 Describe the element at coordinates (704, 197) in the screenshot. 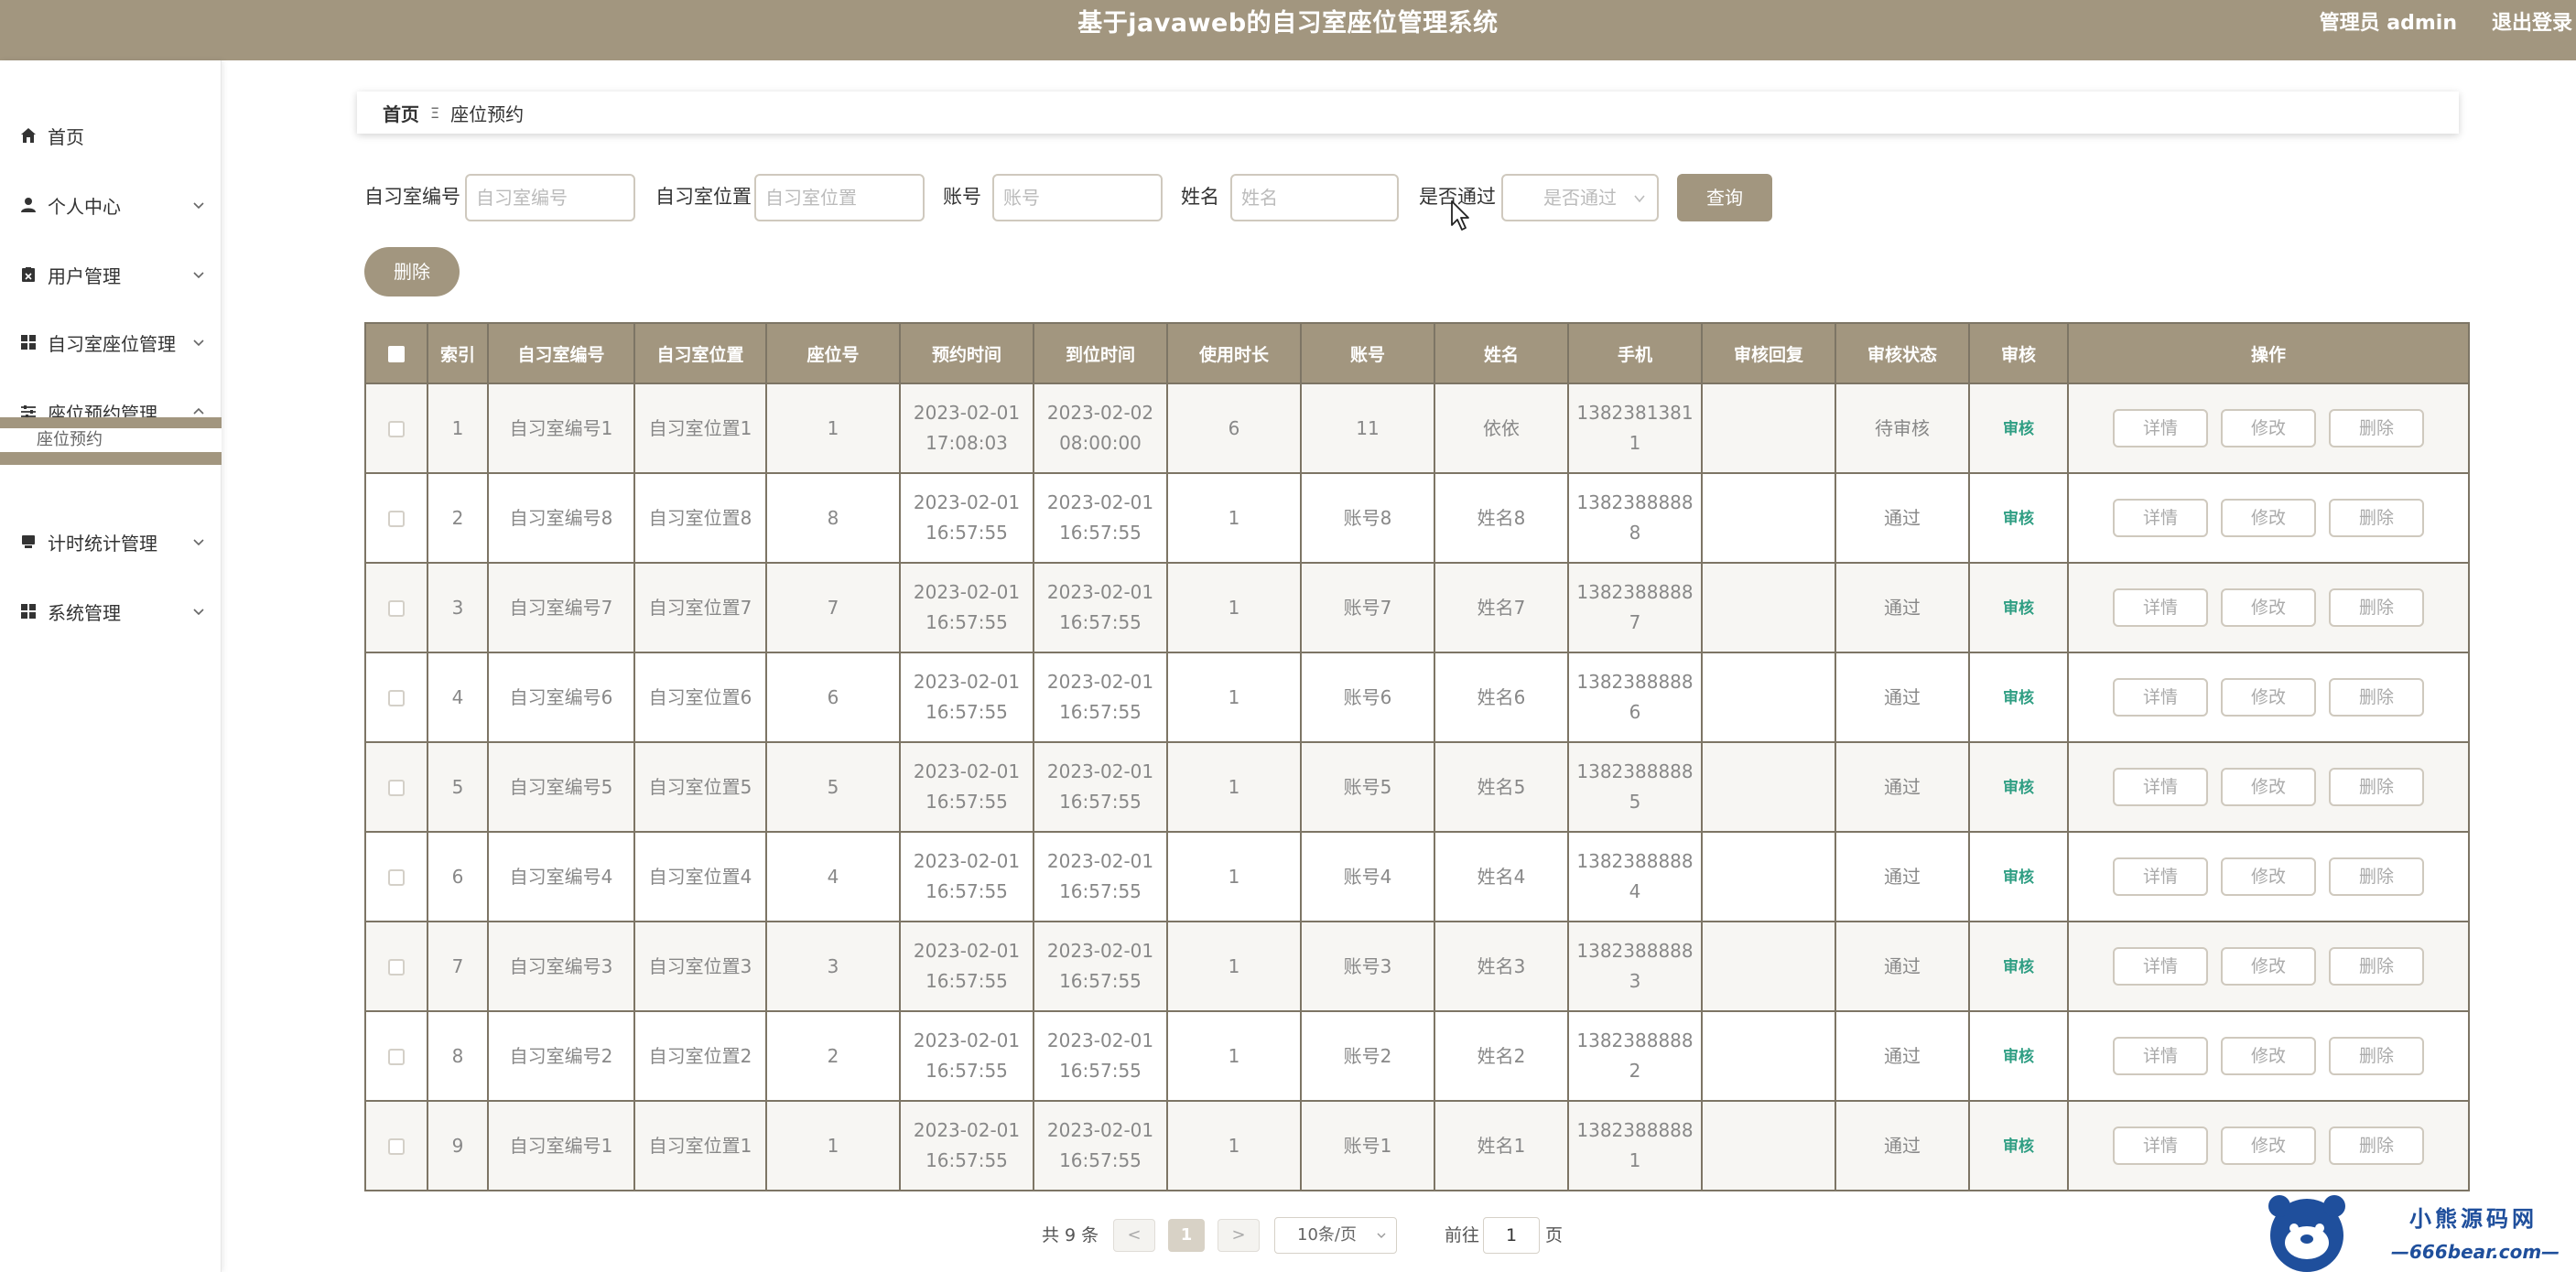

I see `room-loc-label: 自习室位置` at that location.